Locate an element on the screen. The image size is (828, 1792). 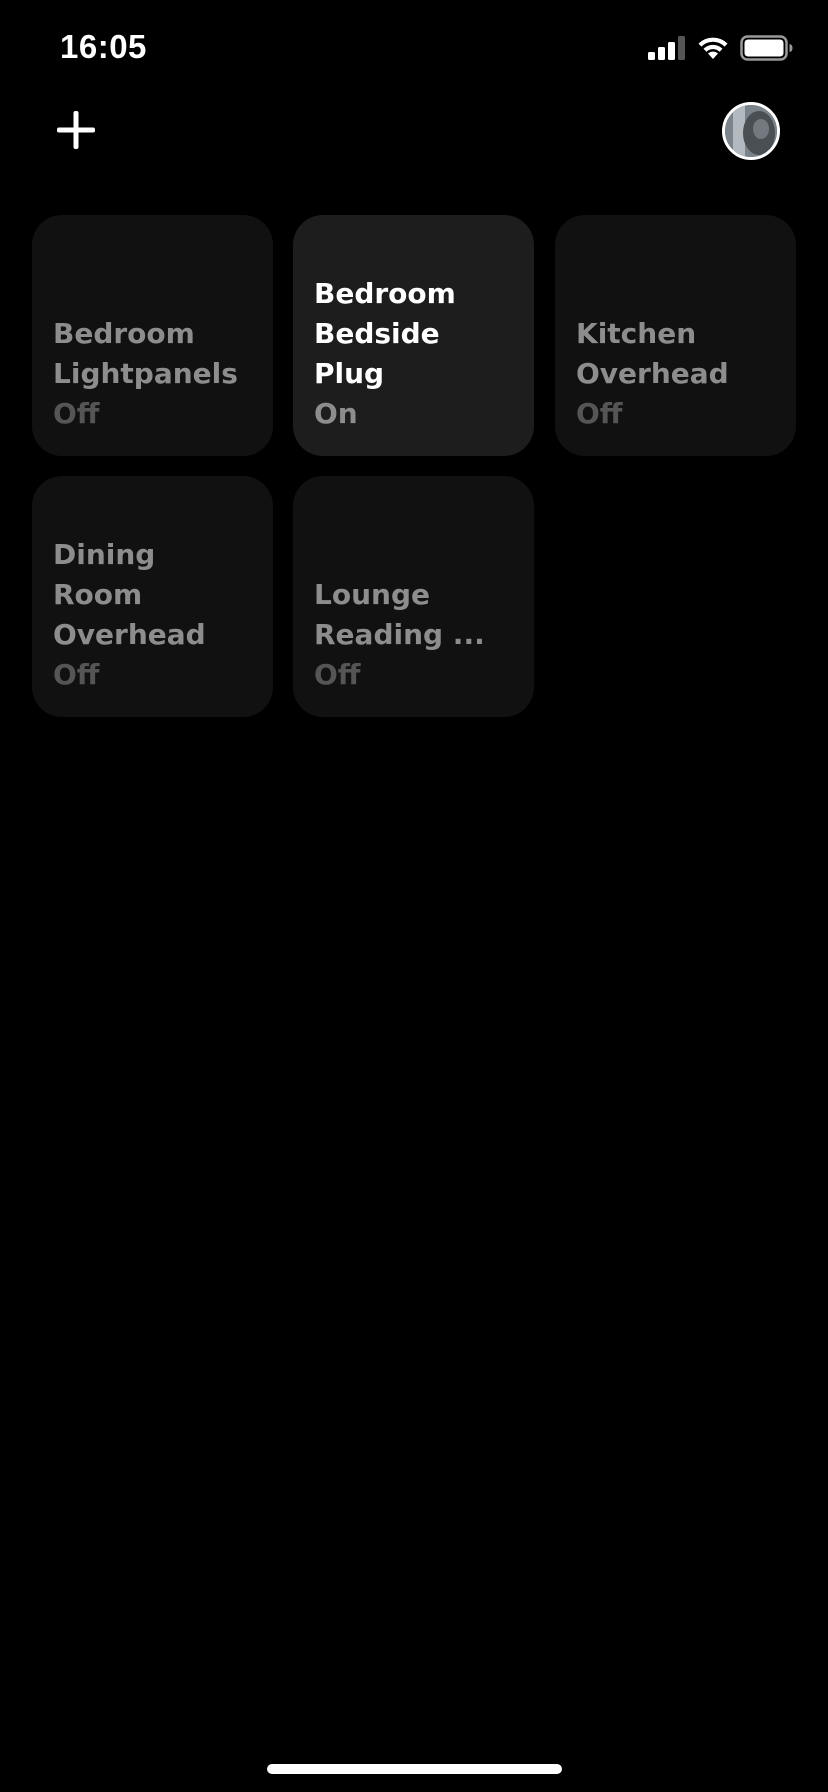
tile-name: Dining Room Overhead is located at coordinates (129, 594).